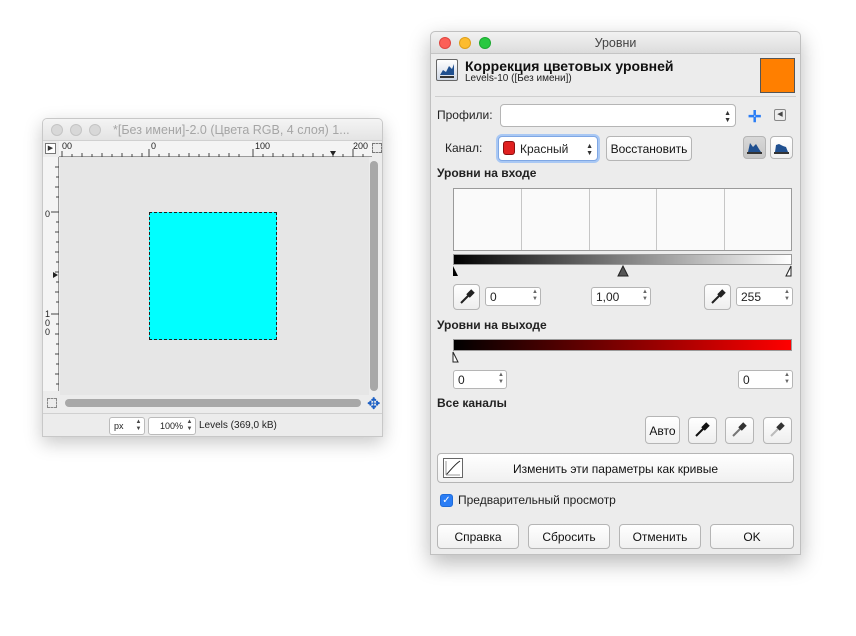  What do you see at coordinates (464, 148) in the screenshot?
I see `channel-label: Канал:` at bounding box center [464, 148].